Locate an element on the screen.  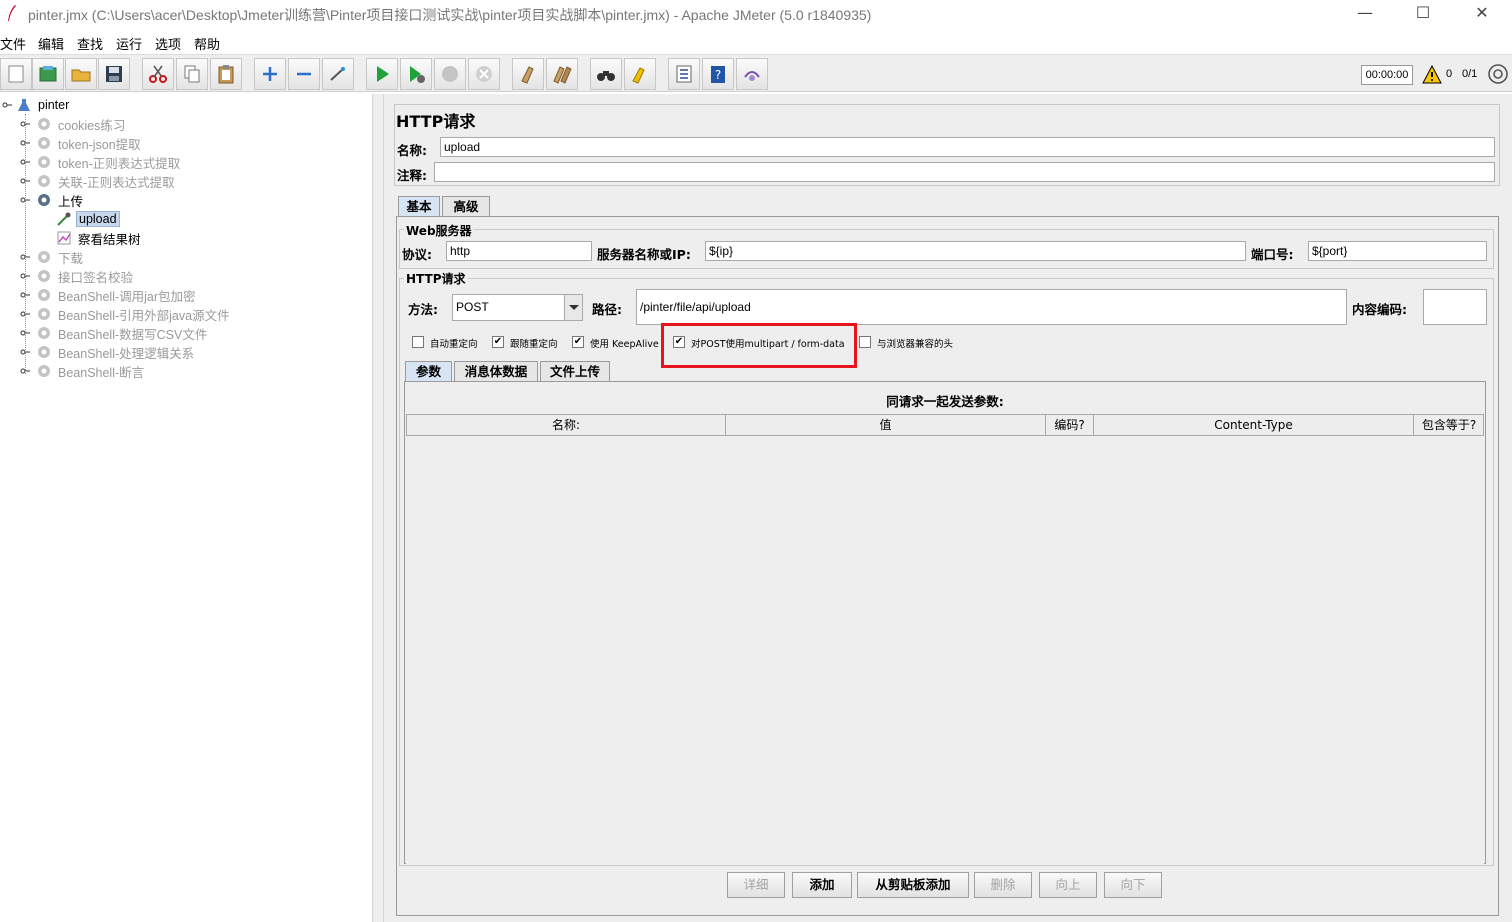
start-button is located at coordinates (382, 74).